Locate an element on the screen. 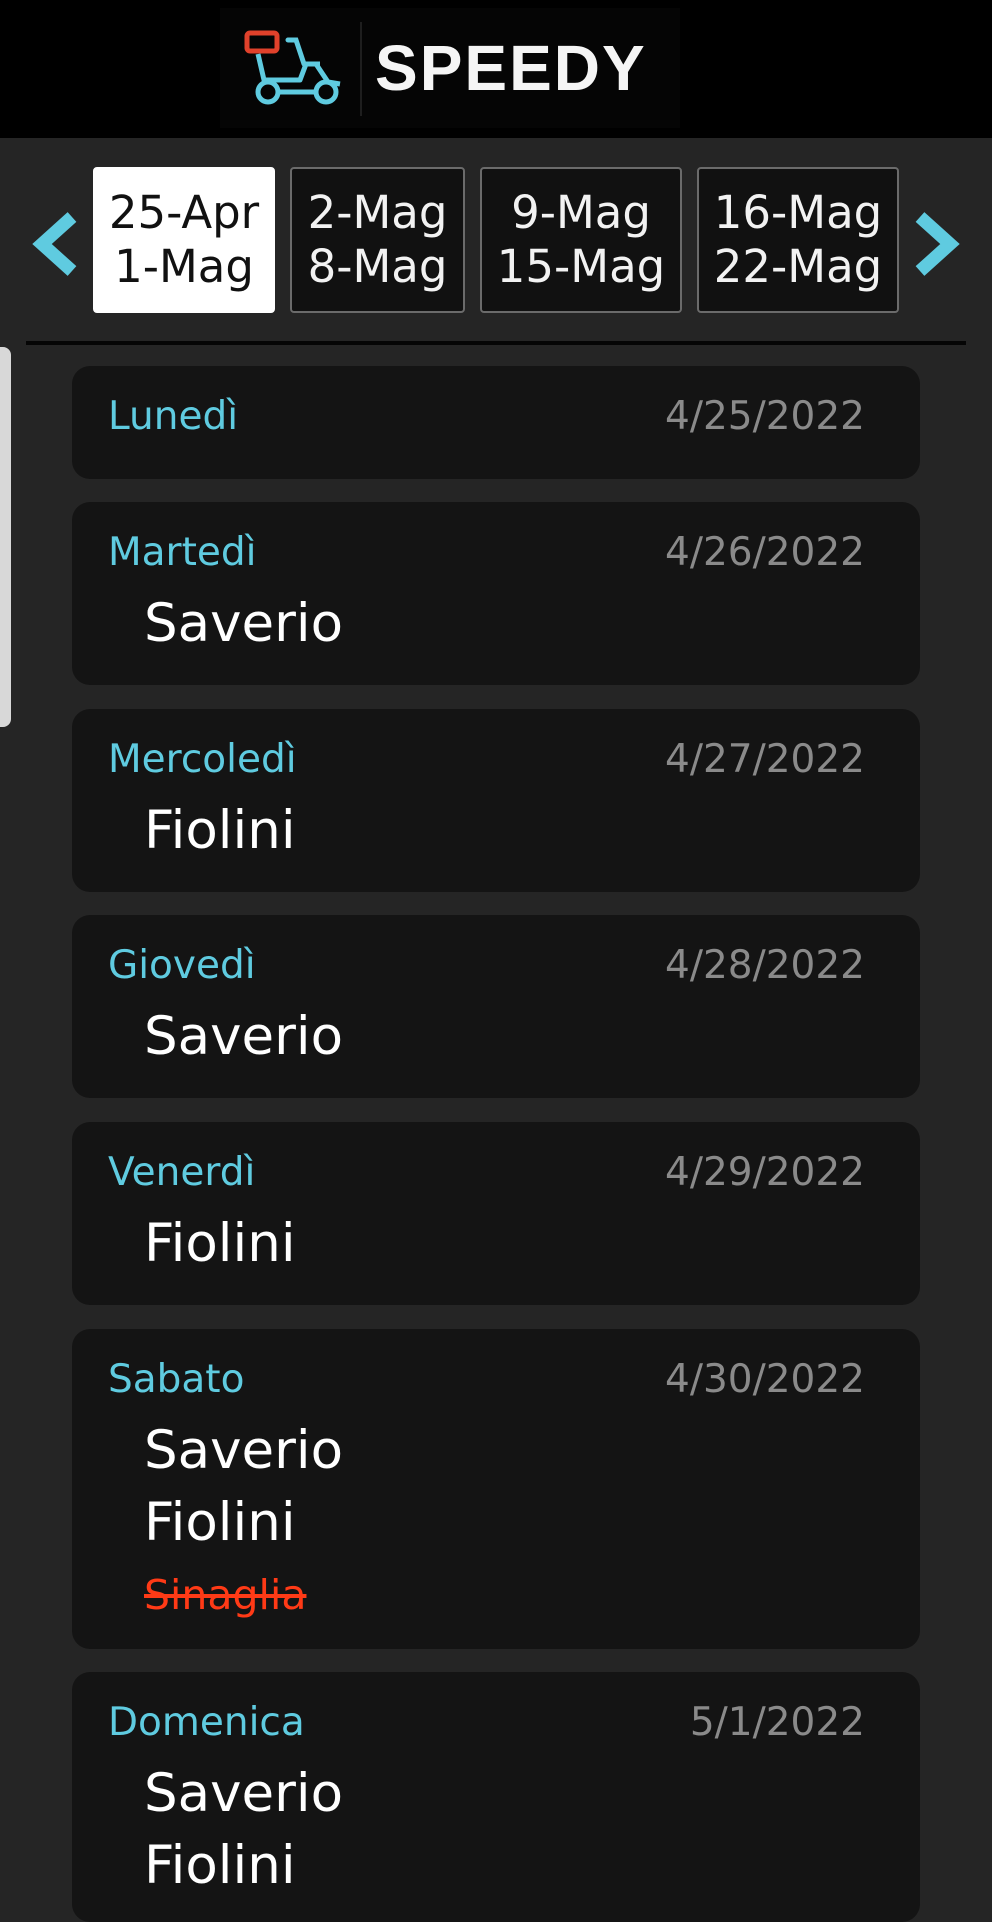 The height and width of the screenshot is (1922, 992). day-date: 4/25/2022 is located at coordinates (765, 416).